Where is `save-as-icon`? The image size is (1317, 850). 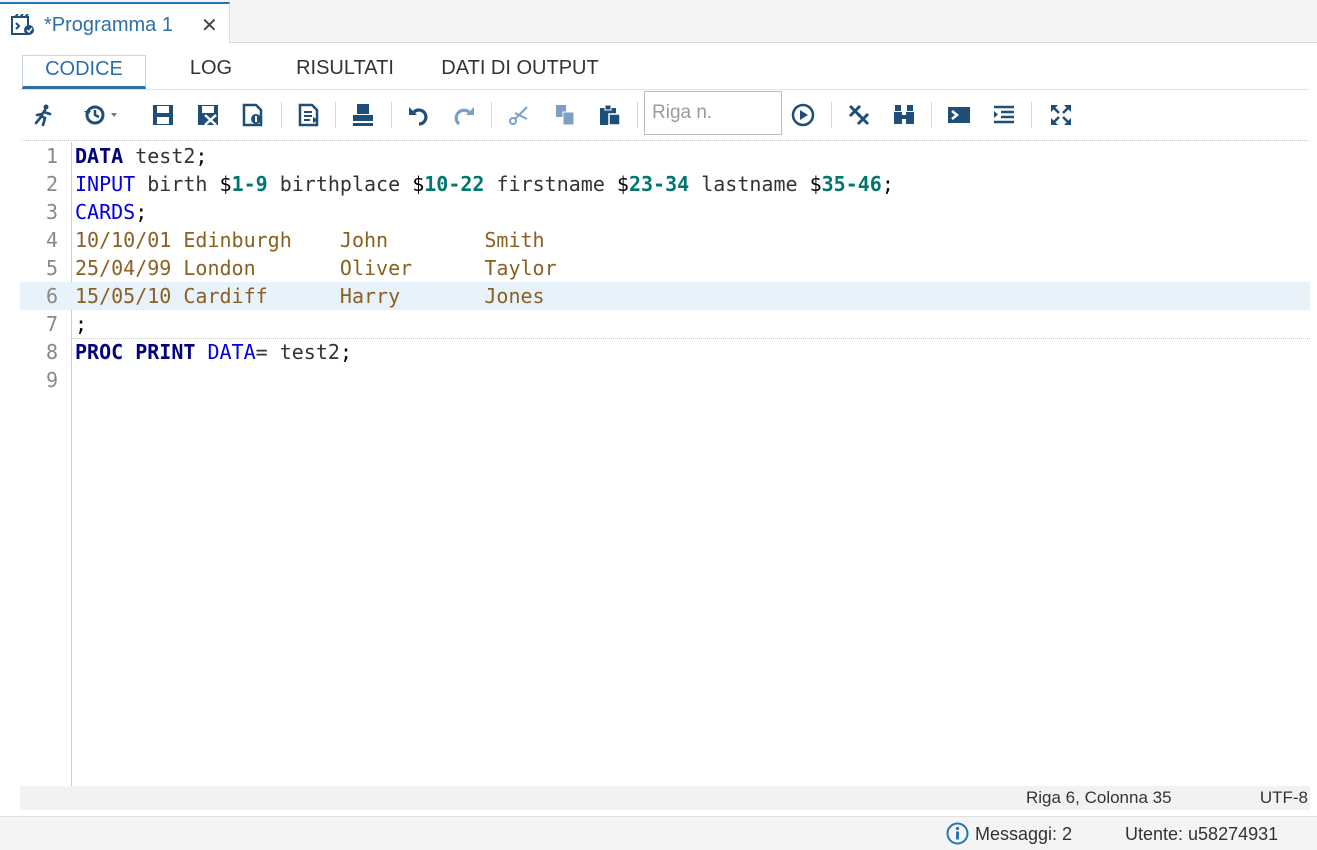
save-as-icon is located at coordinates (208, 115).